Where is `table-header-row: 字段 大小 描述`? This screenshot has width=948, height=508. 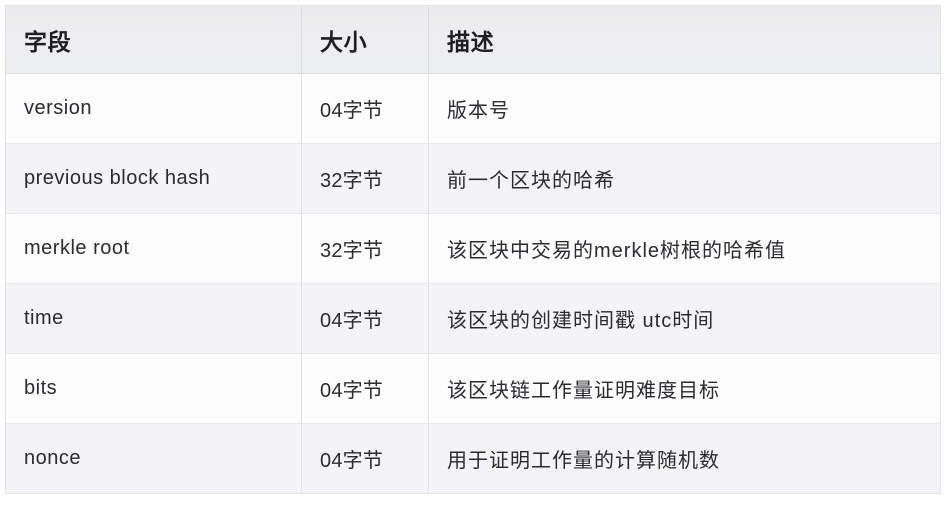
table-header-row: 字段 大小 描述 is located at coordinates (473, 39).